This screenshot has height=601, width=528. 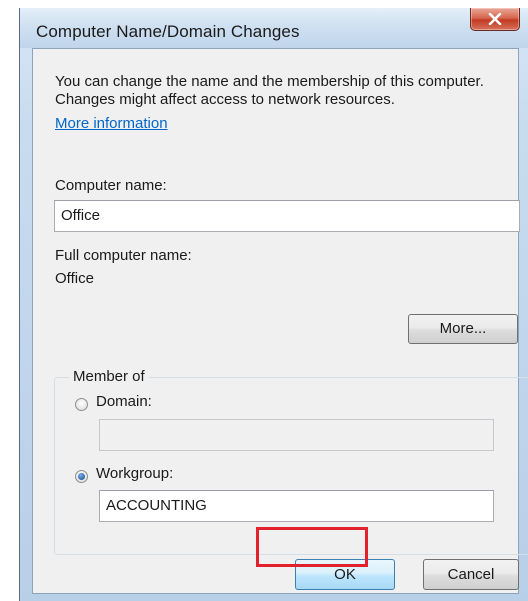 I want to click on close-button, so click(x=495, y=19).